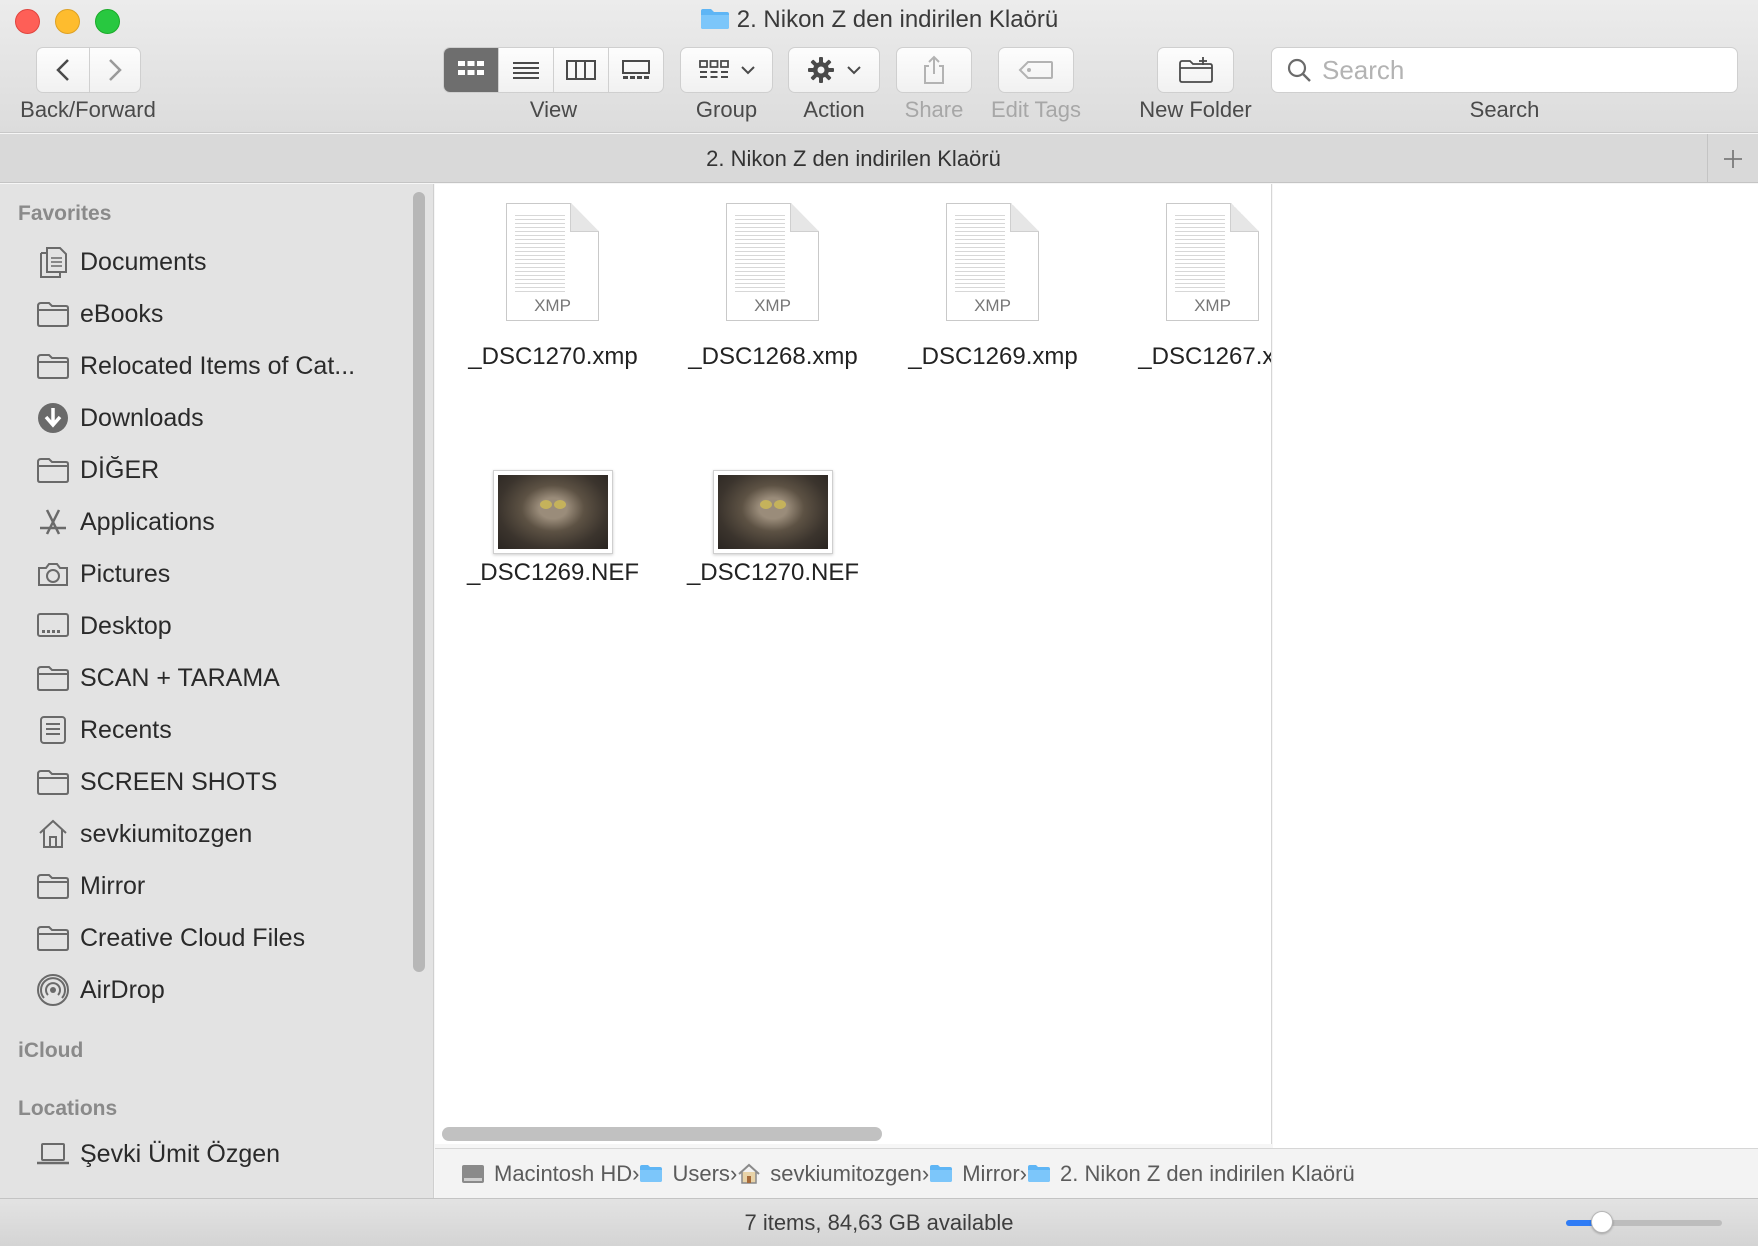 The height and width of the screenshot is (1246, 1758). What do you see at coordinates (1601, 1222) in the screenshot?
I see `icon-size-slider-knob` at bounding box center [1601, 1222].